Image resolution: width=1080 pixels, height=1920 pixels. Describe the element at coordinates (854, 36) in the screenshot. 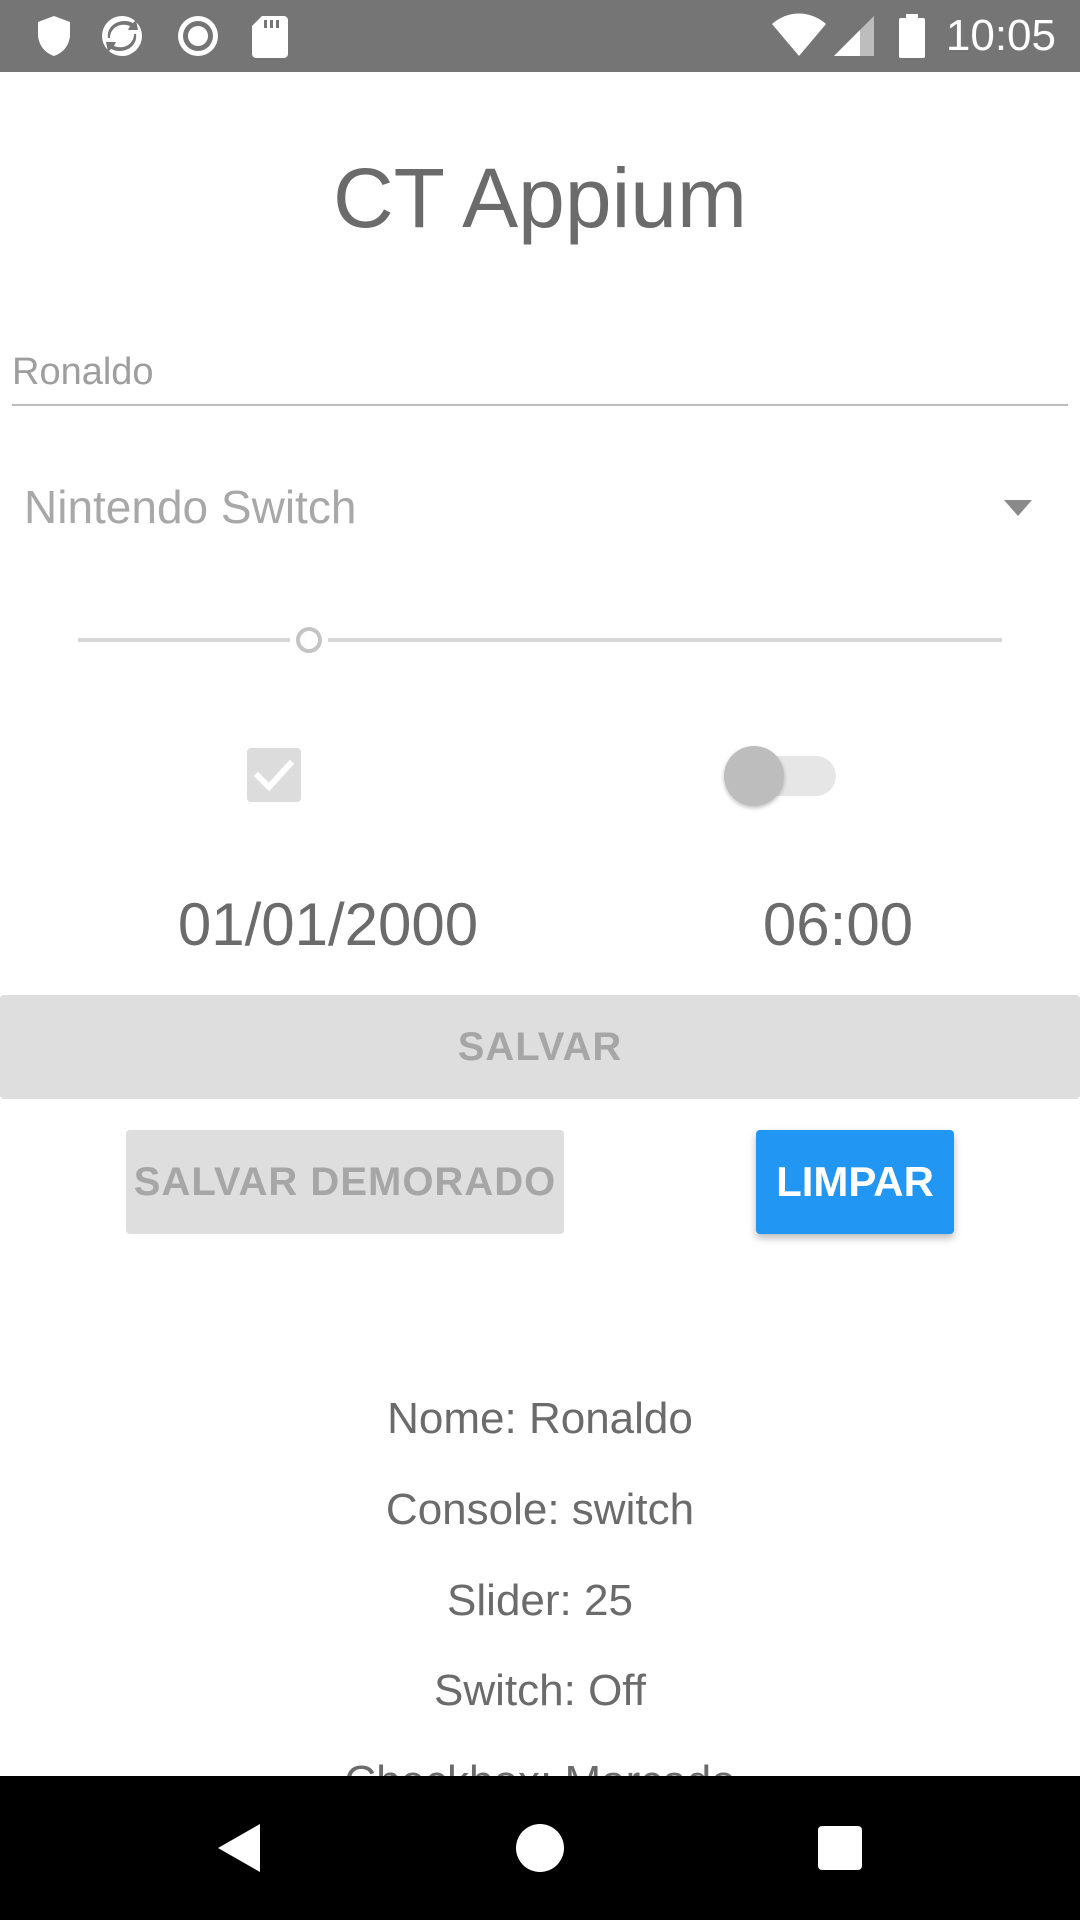

I see `signal-icon` at that location.